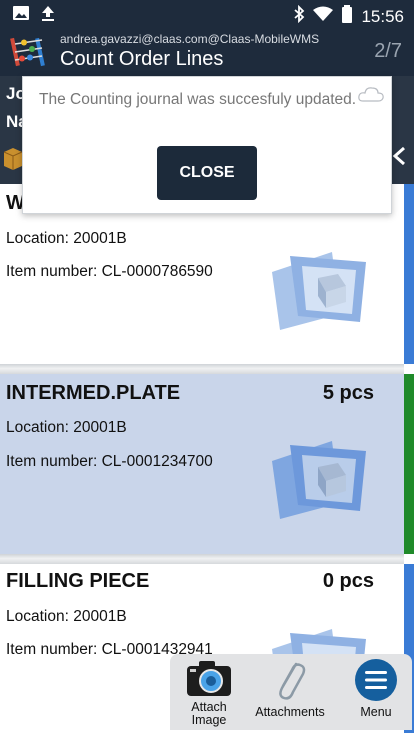 Image resolution: width=414 pixels, height=733 pixels. Describe the element at coordinates (207, 173) in the screenshot. I see `close-button: CLOSE` at that location.